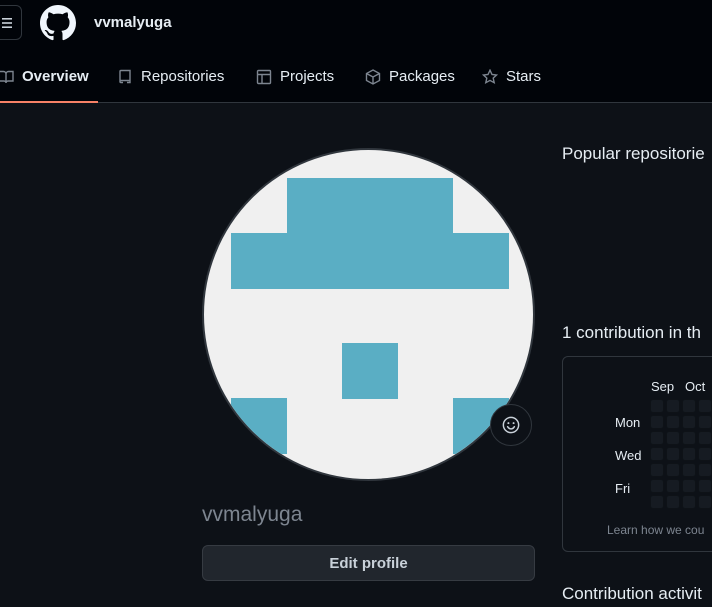 The image size is (712, 607). What do you see at coordinates (633, 153) in the screenshot?
I see `popular-repositories-heading: Popular repositorie` at bounding box center [633, 153].